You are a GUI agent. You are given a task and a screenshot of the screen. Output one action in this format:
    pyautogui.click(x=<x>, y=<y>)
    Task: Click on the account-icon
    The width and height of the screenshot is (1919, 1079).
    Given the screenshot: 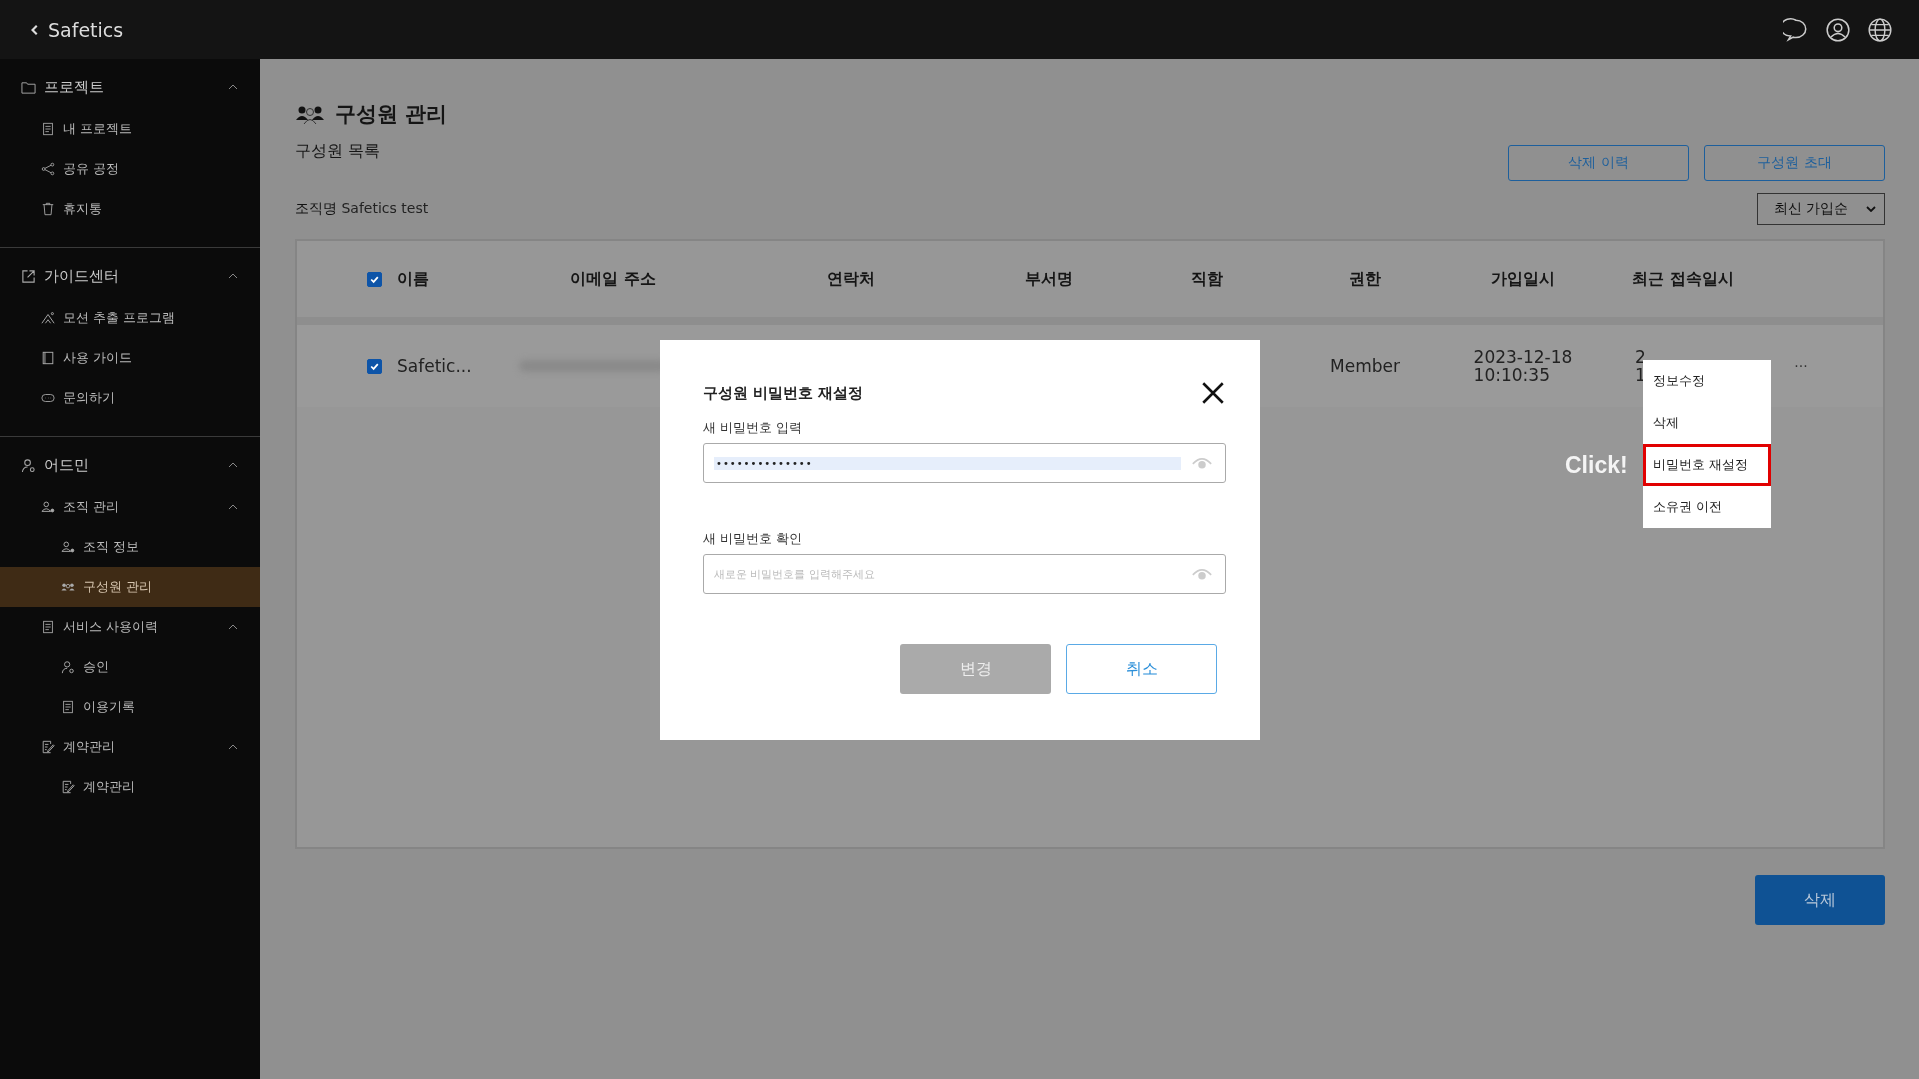 What is the action you would take?
    pyautogui.click(x=1838, y=29)
    